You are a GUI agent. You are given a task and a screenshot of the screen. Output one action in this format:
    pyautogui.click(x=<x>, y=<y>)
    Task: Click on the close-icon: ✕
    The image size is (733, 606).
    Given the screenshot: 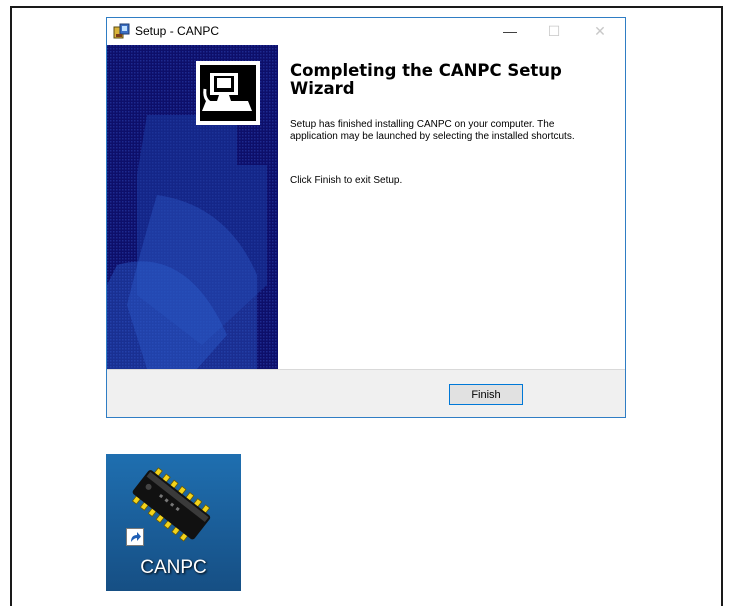 What is the action you would take?
    pyautogui.click(x=600, y=30)
    